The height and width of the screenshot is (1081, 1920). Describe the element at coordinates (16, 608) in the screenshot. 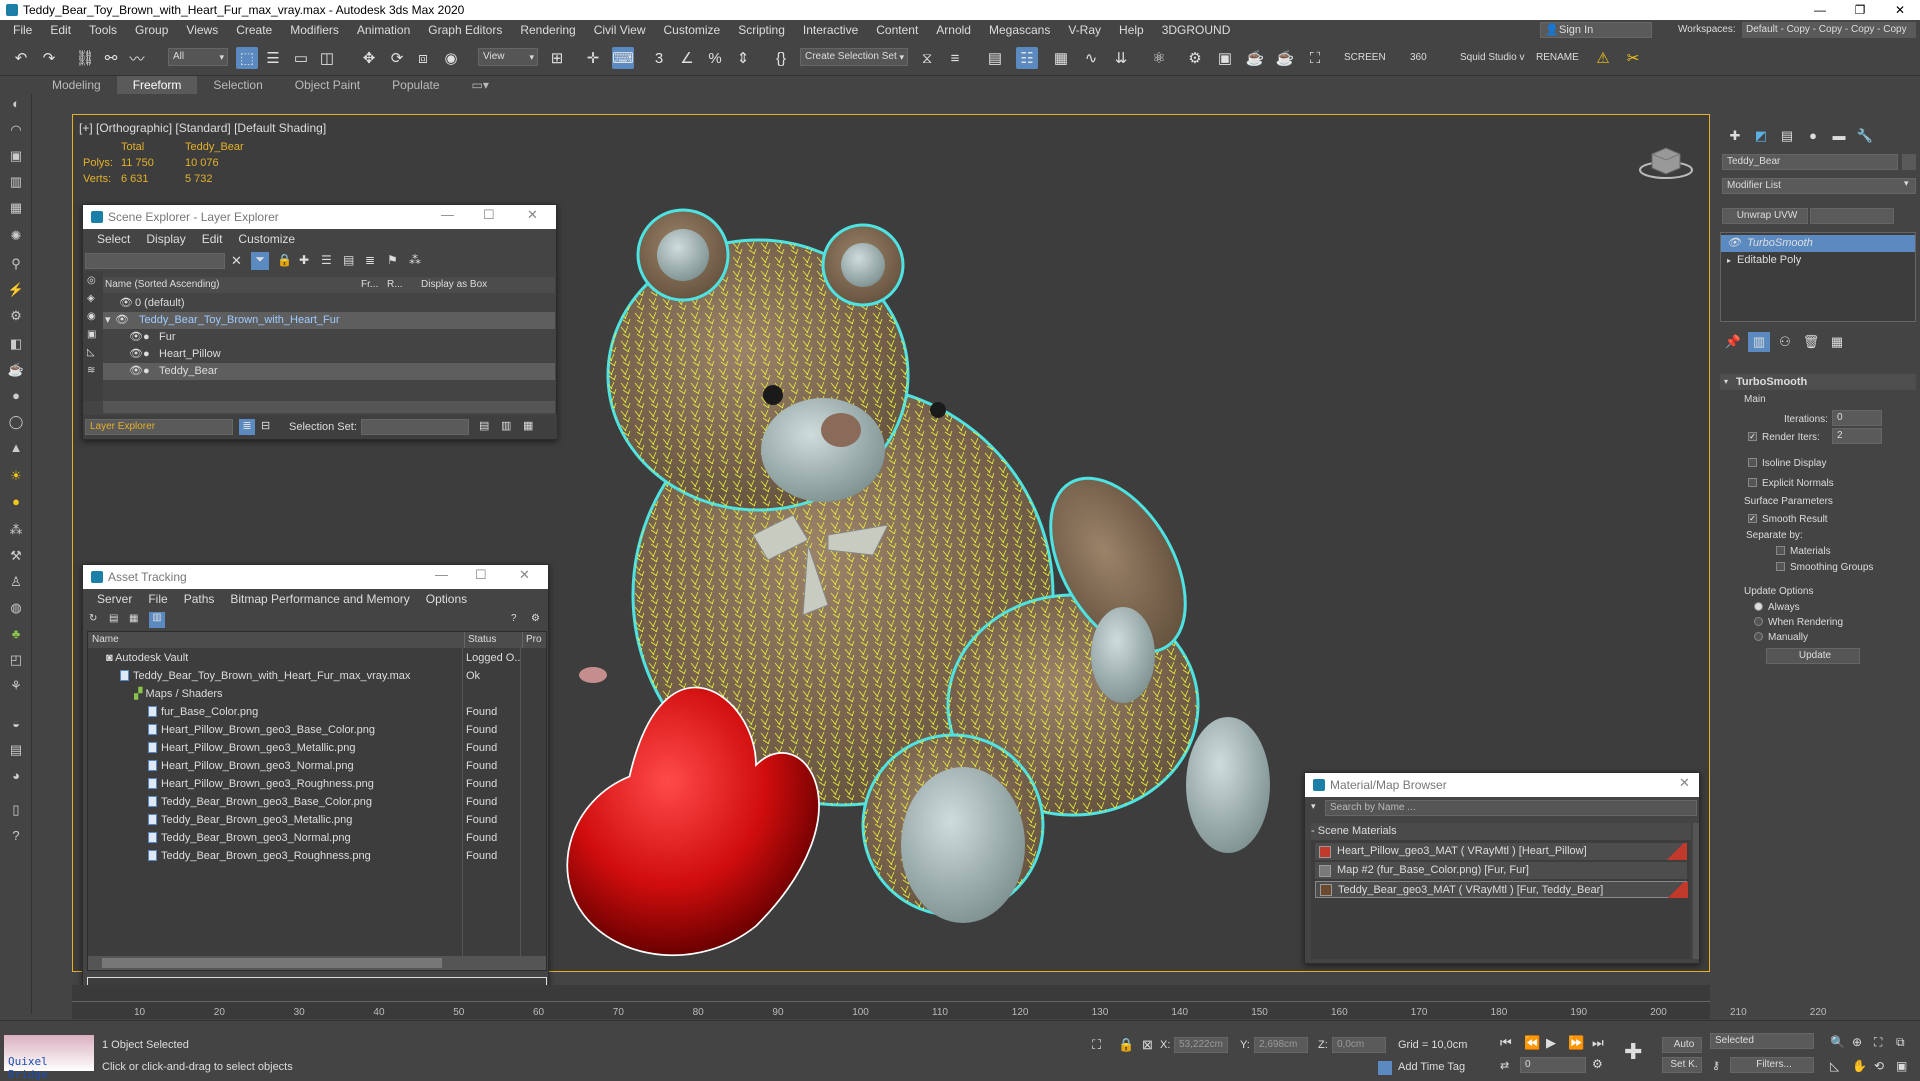

I see `globe-icon: ◍` at that location.